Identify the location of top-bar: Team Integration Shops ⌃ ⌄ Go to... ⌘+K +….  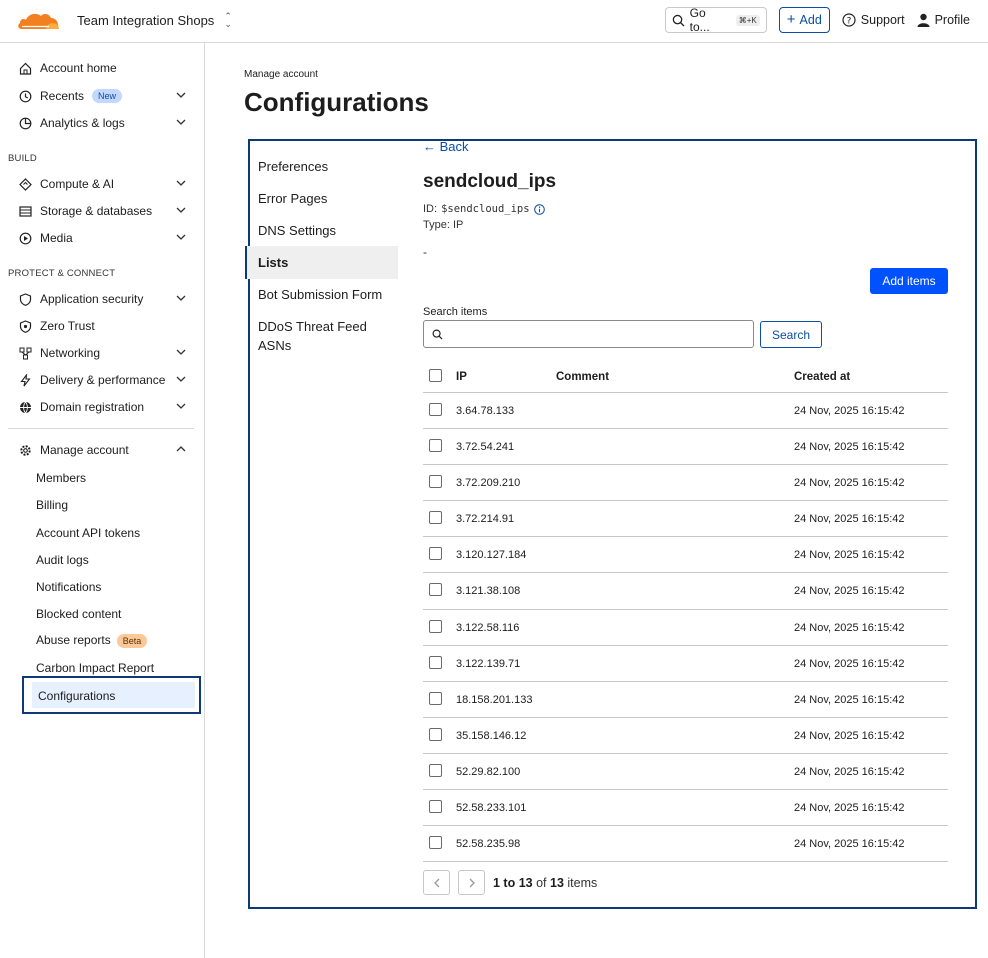
(494, 21).